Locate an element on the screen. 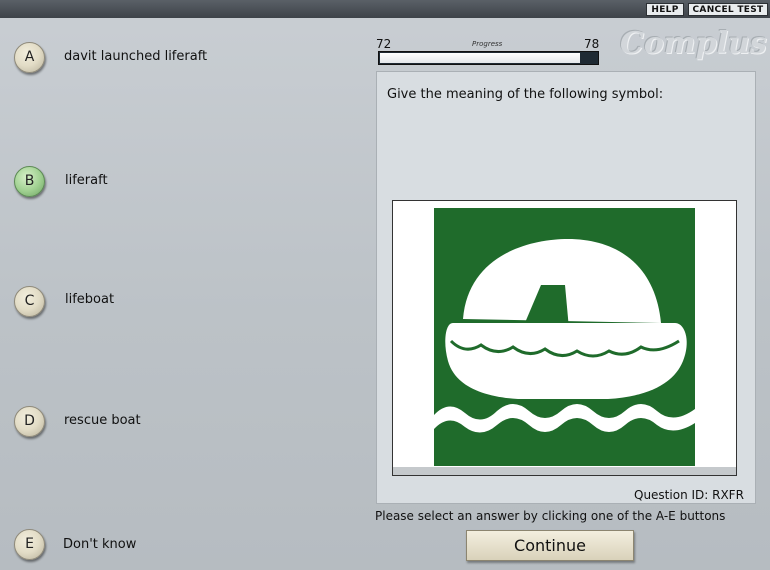 The width and height of the screenshot is (770, 570). option-a-button: A is located at coordinates (29, 57).